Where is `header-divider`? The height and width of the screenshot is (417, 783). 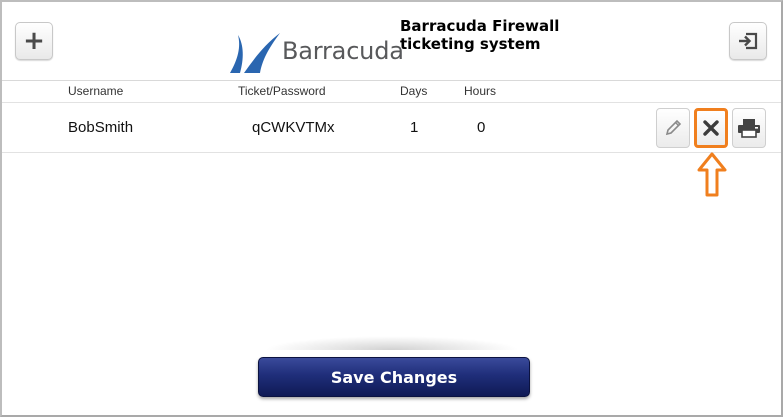 header-divider is located at coordinates (391, 80).